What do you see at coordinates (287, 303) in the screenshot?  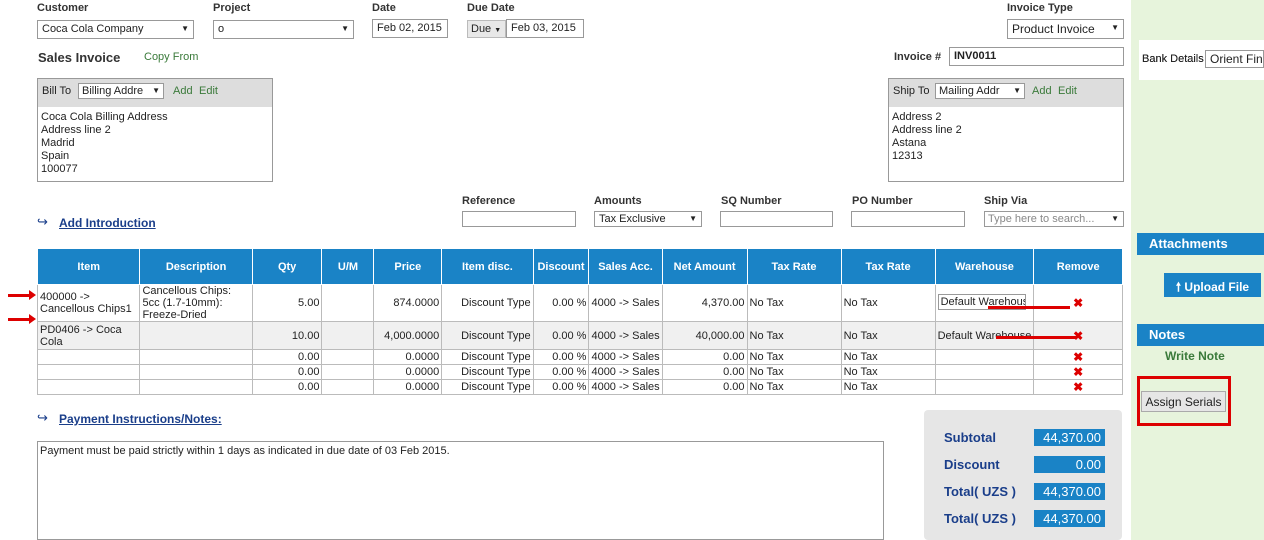 I see `qty-cell: 5.00` at bounding box center [287, 303].